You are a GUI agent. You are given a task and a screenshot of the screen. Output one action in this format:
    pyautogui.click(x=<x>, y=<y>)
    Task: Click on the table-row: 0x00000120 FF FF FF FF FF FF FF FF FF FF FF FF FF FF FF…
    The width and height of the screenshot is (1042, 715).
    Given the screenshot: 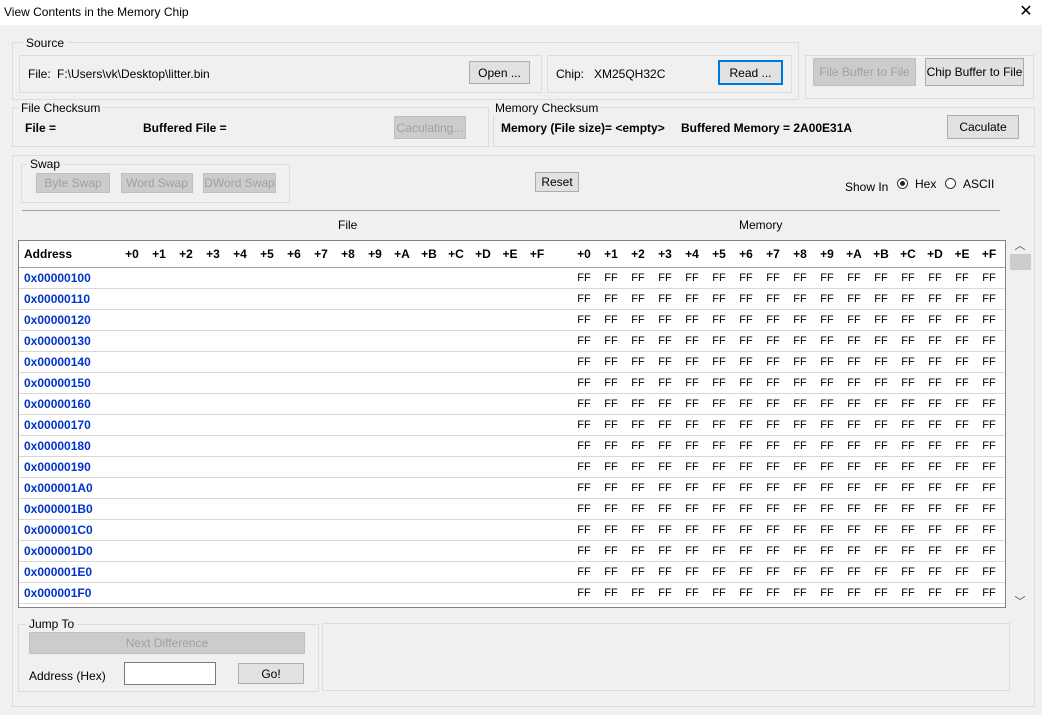 What is the action you would take?
    pyautogui.click(x=512, y=320)
    